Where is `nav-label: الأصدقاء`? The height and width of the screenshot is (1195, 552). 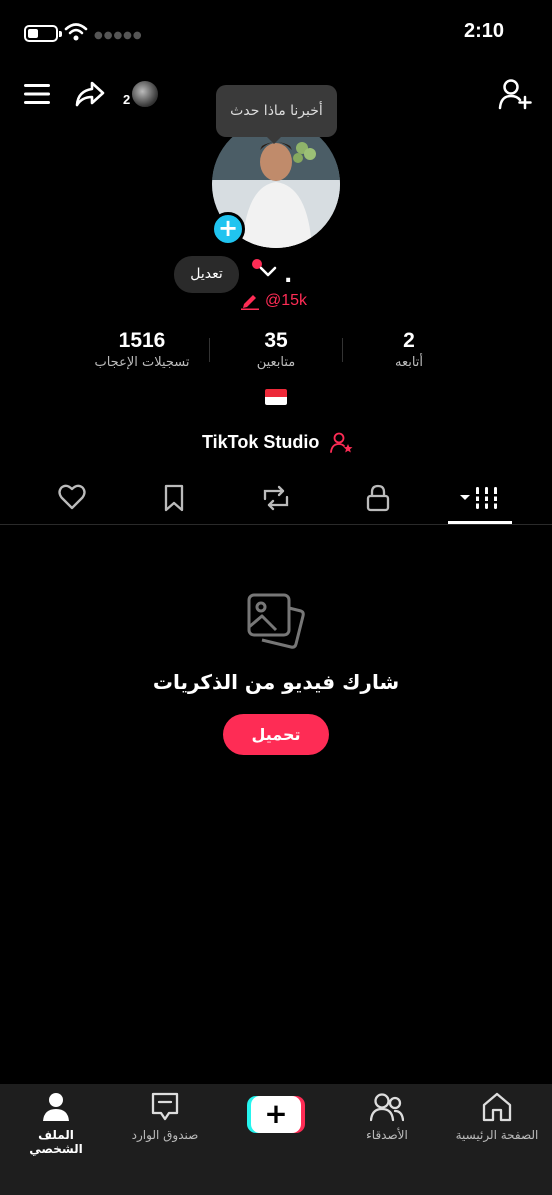
nav-label: الأصدقاء is located at coordinates (387, 1135).